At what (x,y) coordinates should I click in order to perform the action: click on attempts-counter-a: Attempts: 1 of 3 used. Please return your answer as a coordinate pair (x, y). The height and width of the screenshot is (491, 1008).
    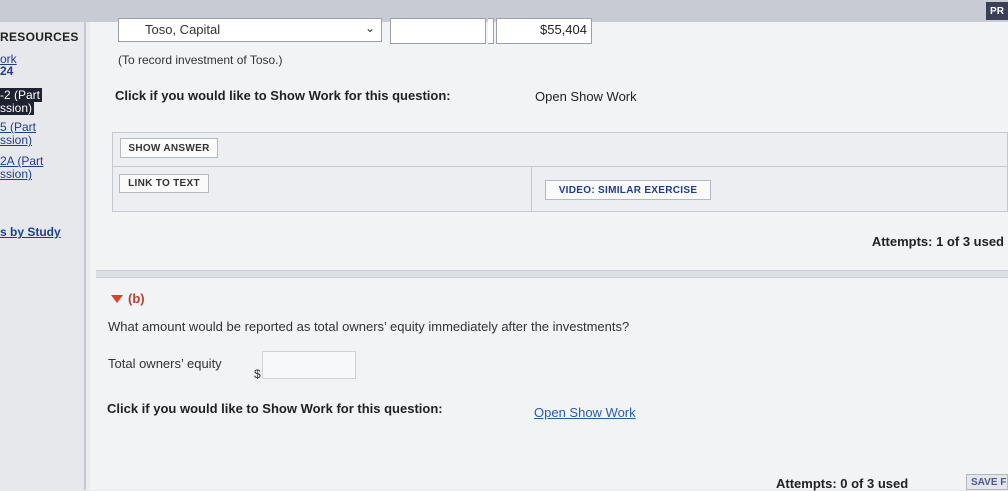
    Looking at the image, I should click on (937, 241).